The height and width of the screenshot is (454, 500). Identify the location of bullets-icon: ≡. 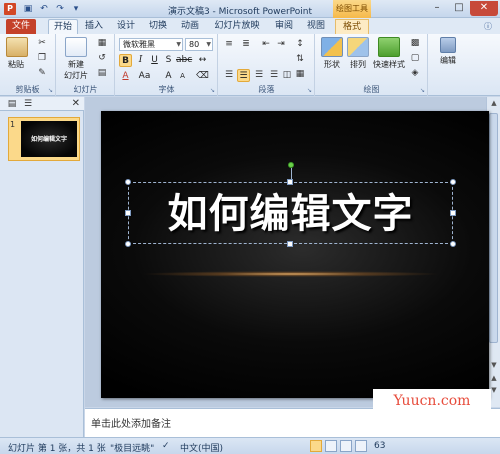
(229, 44).